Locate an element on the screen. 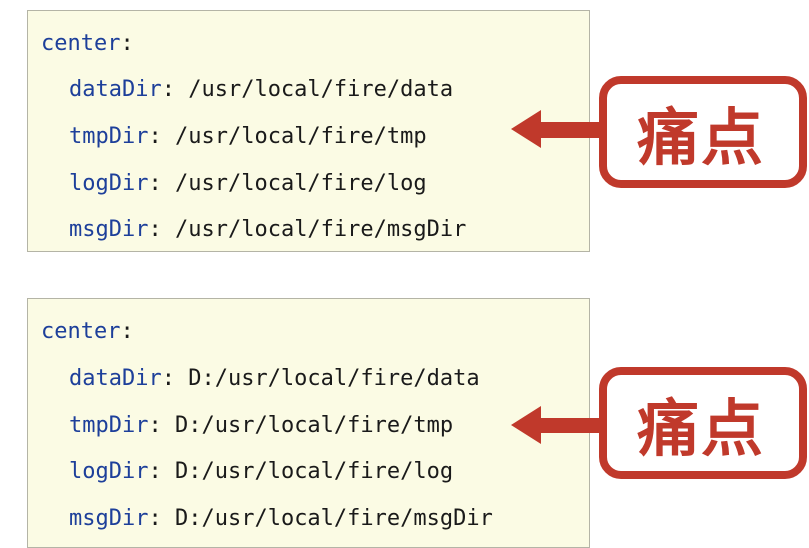 This screenshot has width=809, height=548. config-value: D:/usr/local/fire/tmp is located at coordinates (314, 425).